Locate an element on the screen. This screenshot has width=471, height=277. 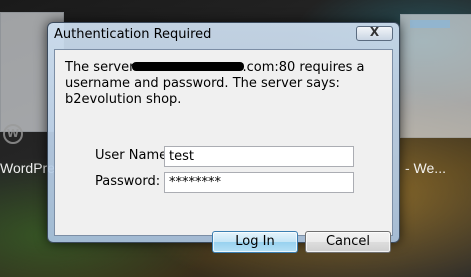
close-icon: X is located at coordinates (374, 32).